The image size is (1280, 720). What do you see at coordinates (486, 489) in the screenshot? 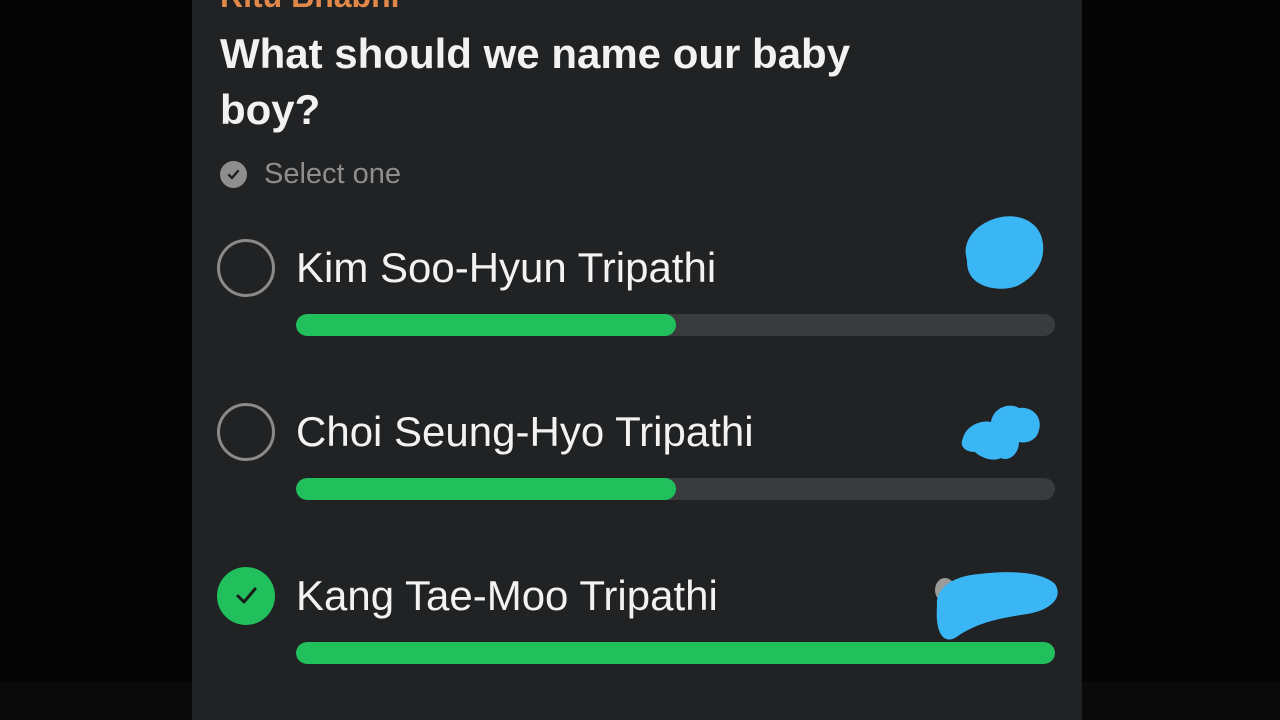
I see `poll-option-2-progress-fill` at bounding box center [486, 489].